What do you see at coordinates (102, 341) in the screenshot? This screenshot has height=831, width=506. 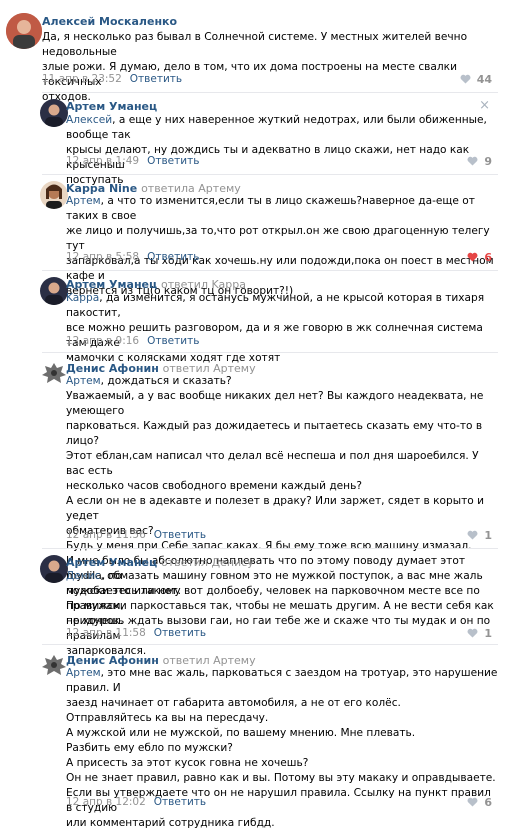 I see `comment-date: 12 апр в 9:16` at bounding box center [102, 341].